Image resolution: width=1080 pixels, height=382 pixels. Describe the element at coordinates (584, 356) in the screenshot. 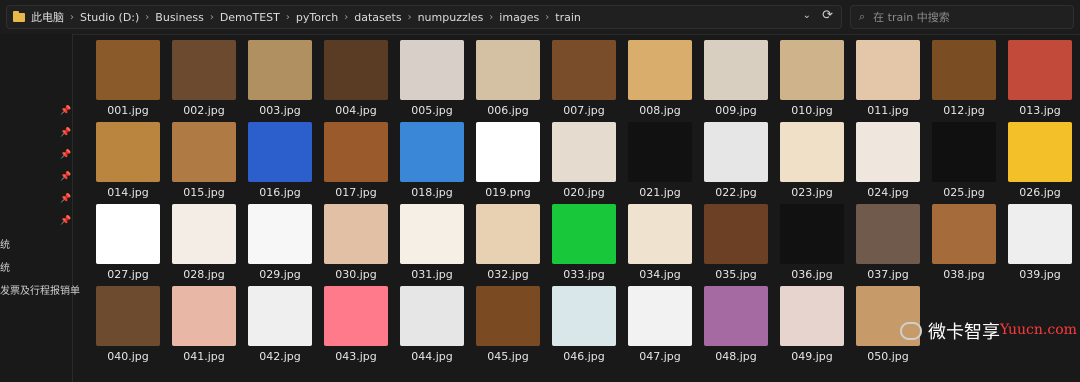

I see `file-name: 046.jpg` at that location.